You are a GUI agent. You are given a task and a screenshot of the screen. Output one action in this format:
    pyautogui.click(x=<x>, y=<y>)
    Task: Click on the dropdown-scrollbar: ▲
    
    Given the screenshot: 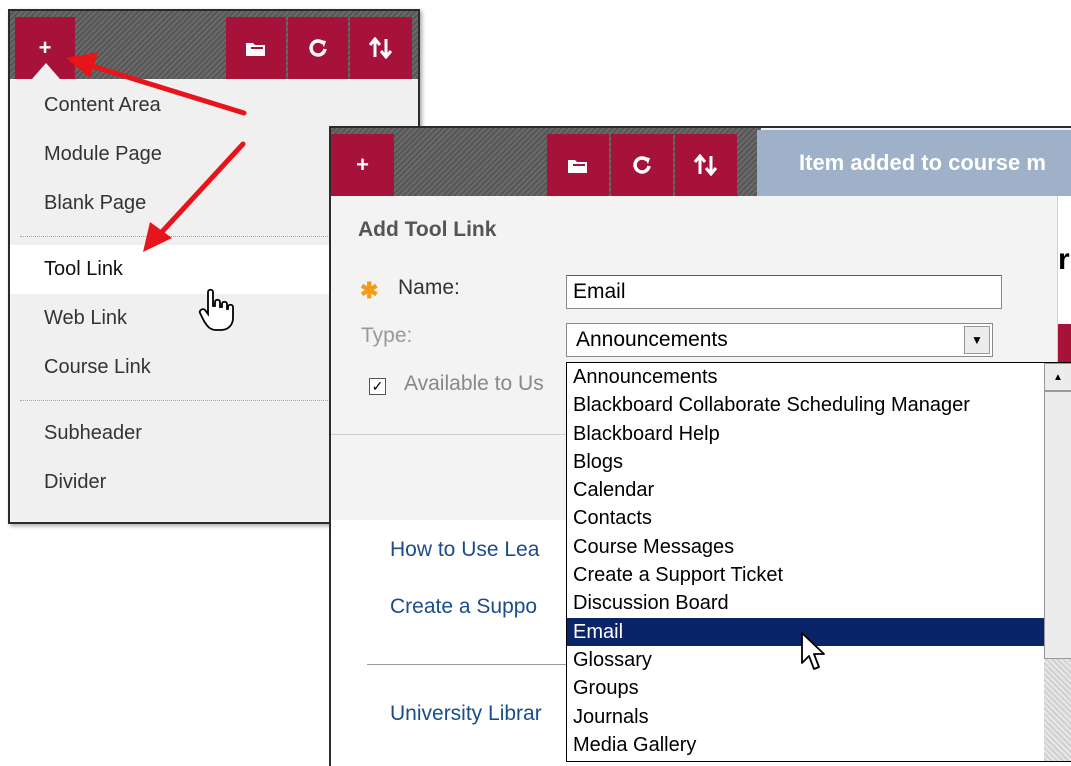 What is the action you would take?
    pyautogui.click(x=1057, y=562)
    